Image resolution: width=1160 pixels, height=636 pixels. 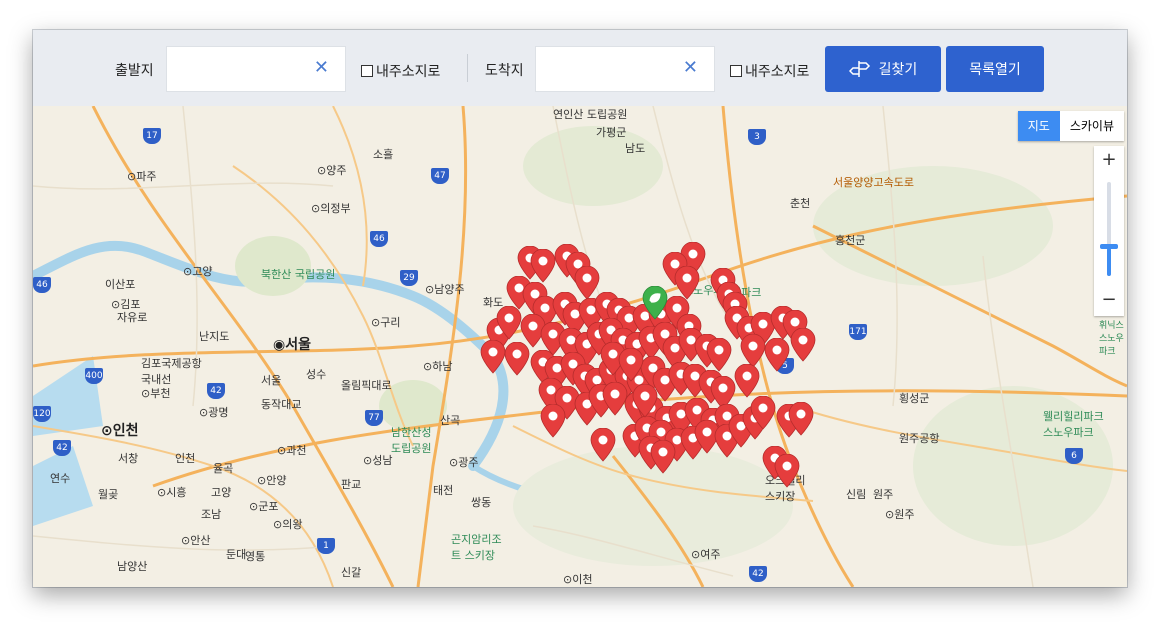 What do you see at coordinates (316, 374) in the screenshot?
I see `place-label: 성수` at bounding box center [316, 374].